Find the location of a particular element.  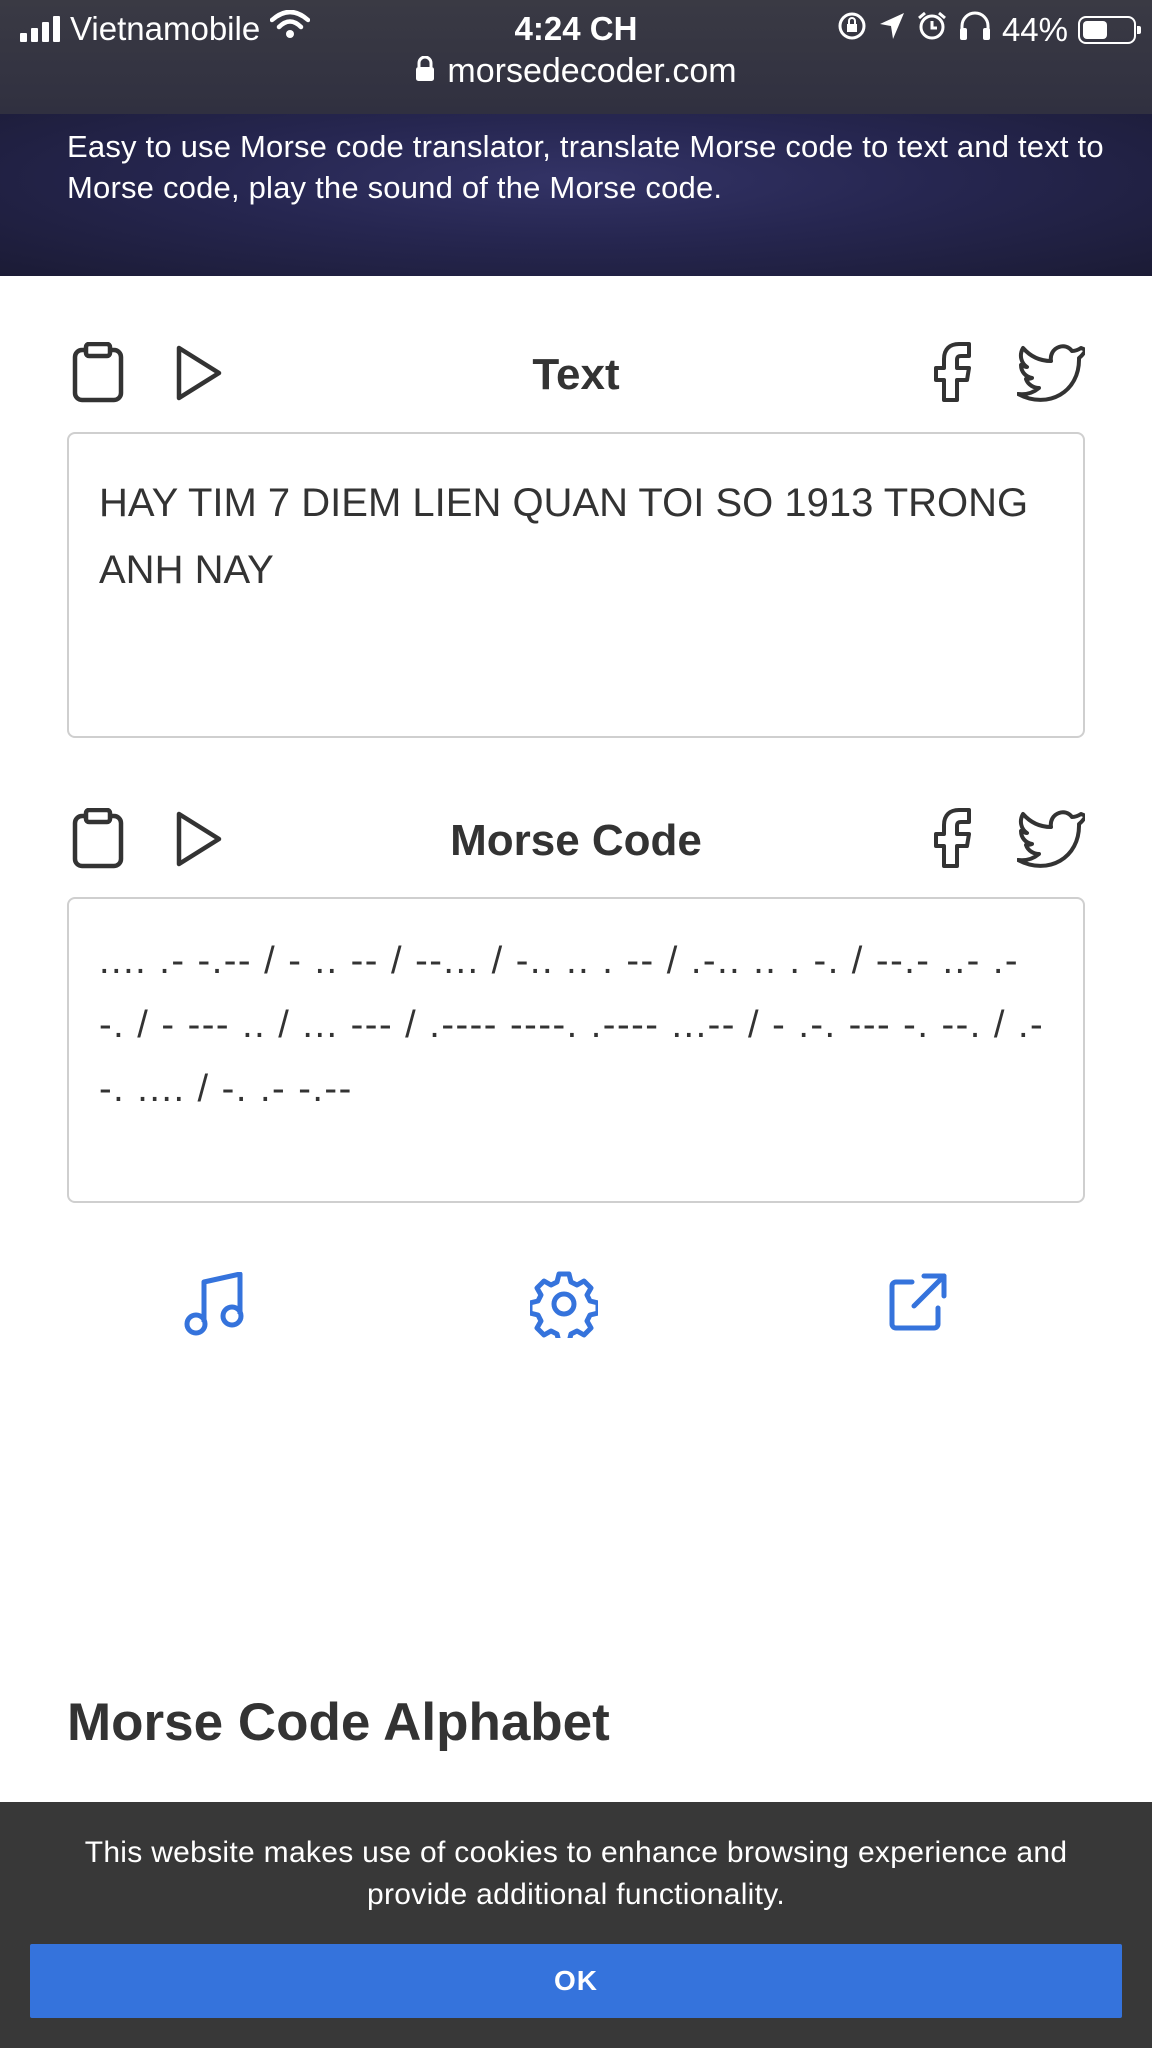

alarm-icon is located at coordinates (932, 30).